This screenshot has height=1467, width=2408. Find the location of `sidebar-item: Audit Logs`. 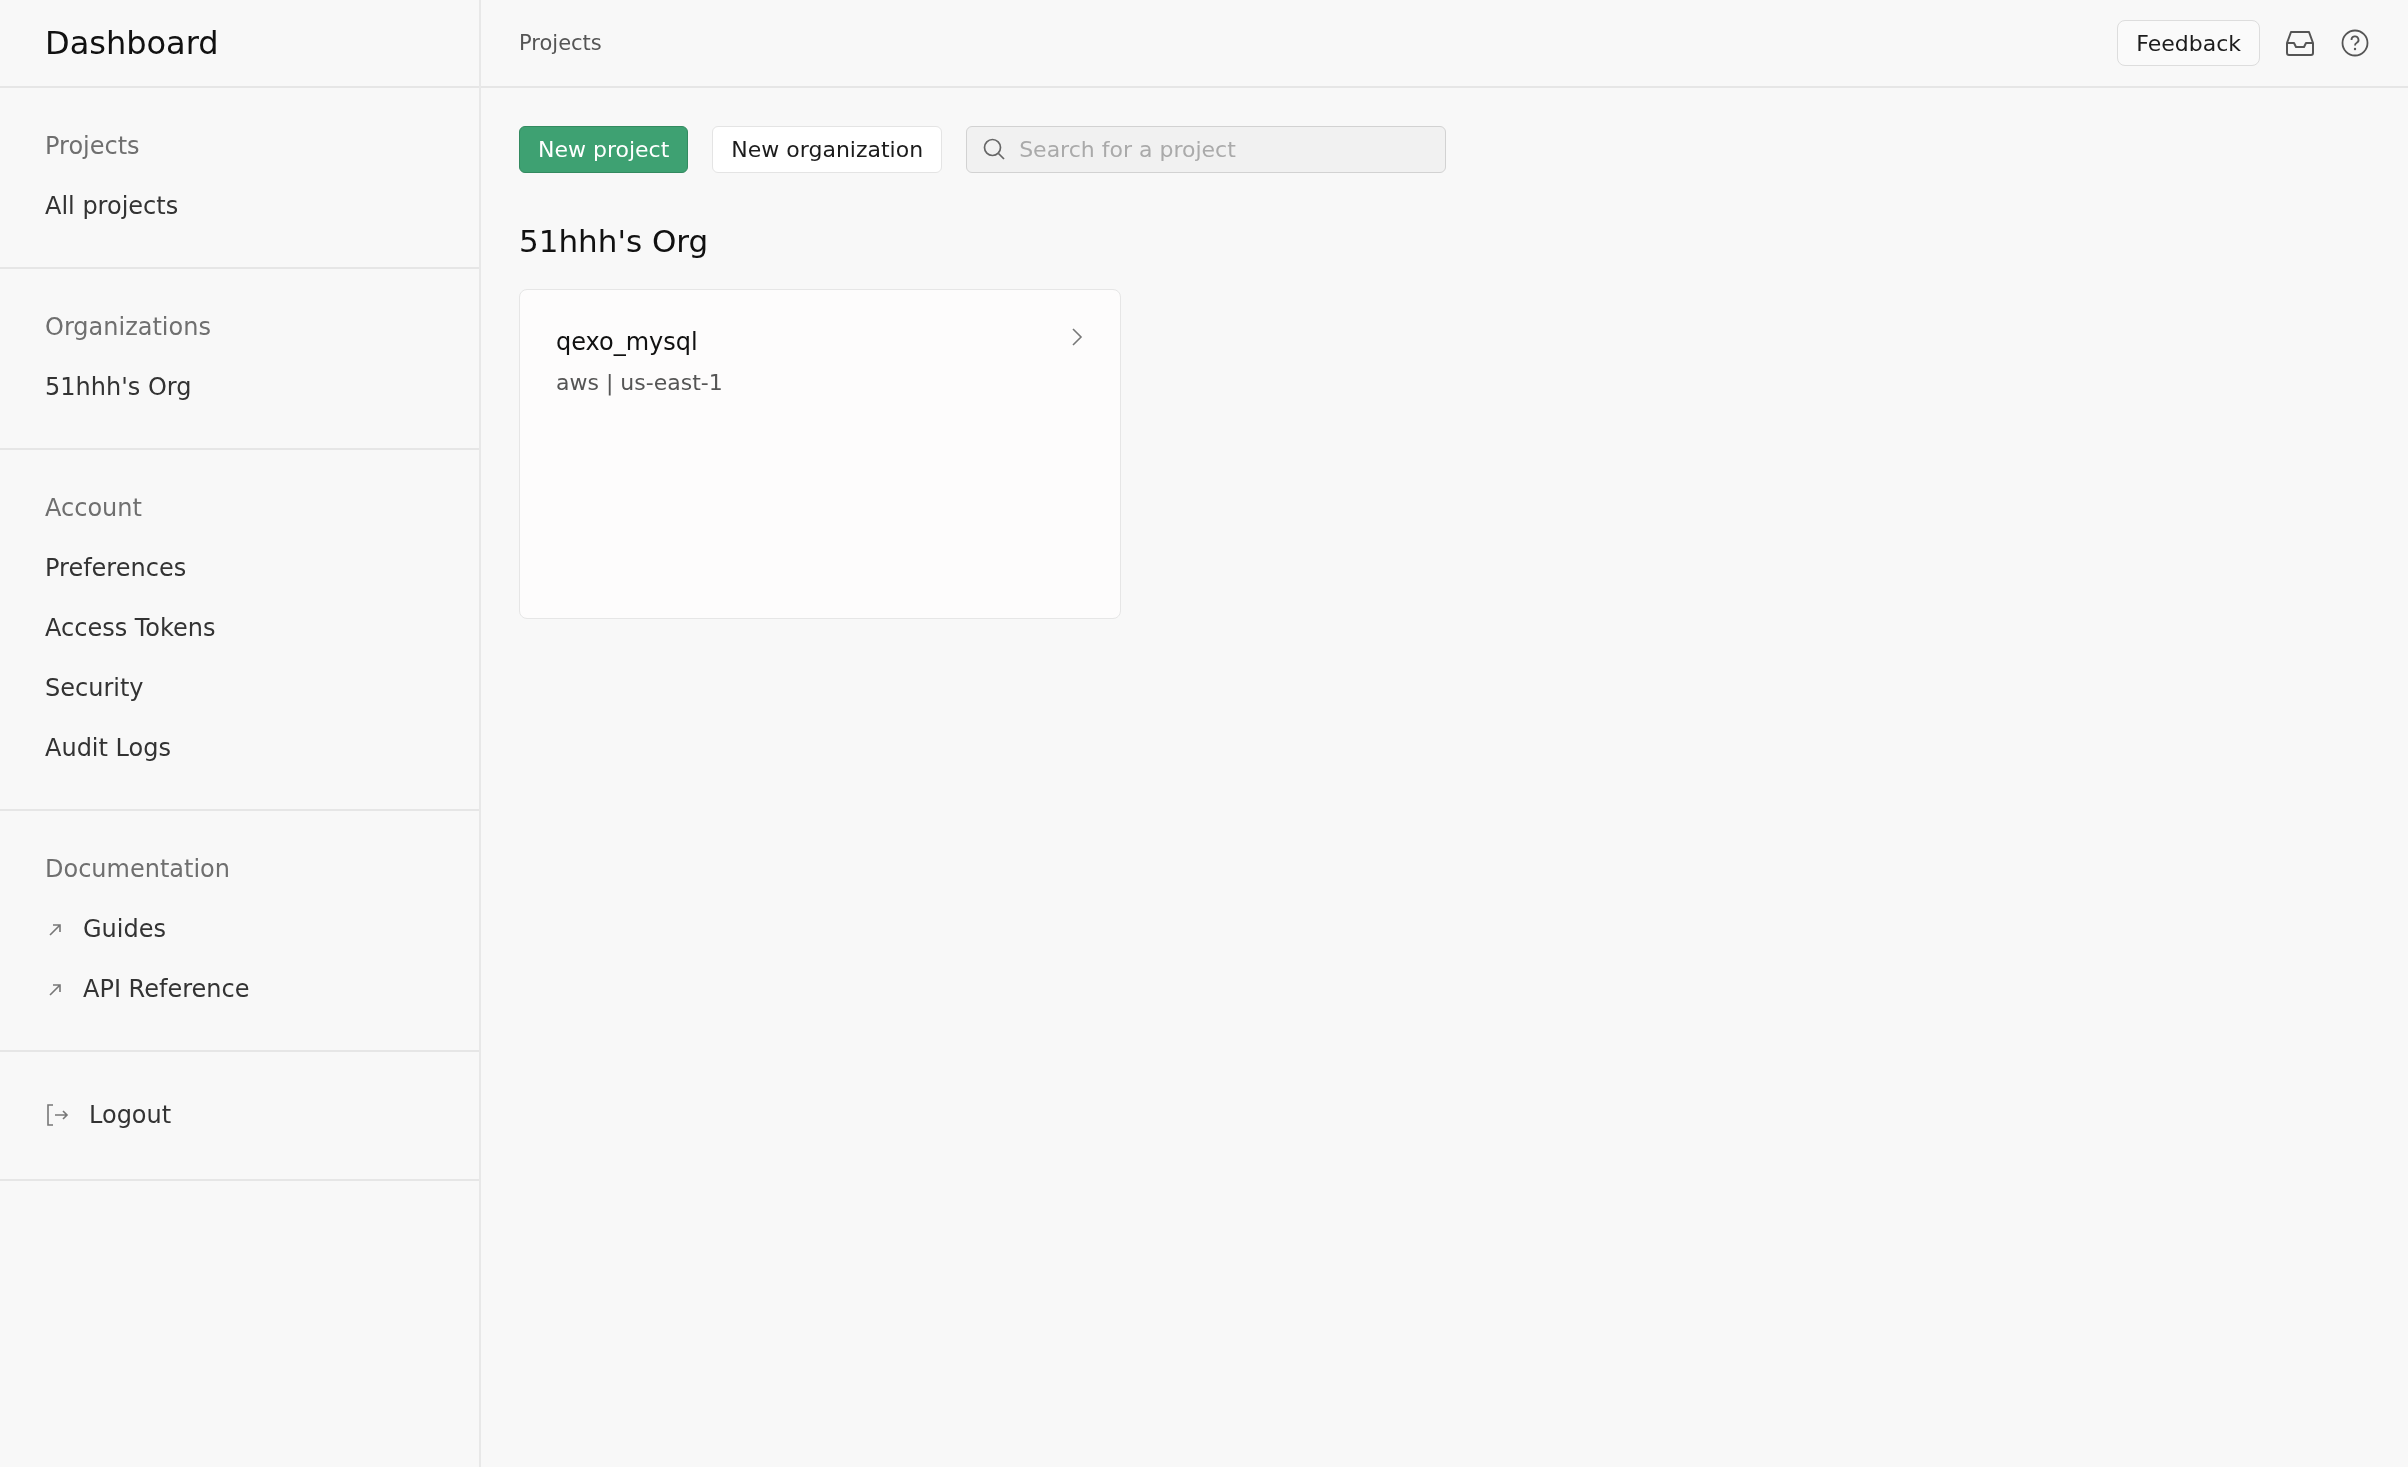

sidebar-item: Audit Logs is located at coordinates (108, 748).